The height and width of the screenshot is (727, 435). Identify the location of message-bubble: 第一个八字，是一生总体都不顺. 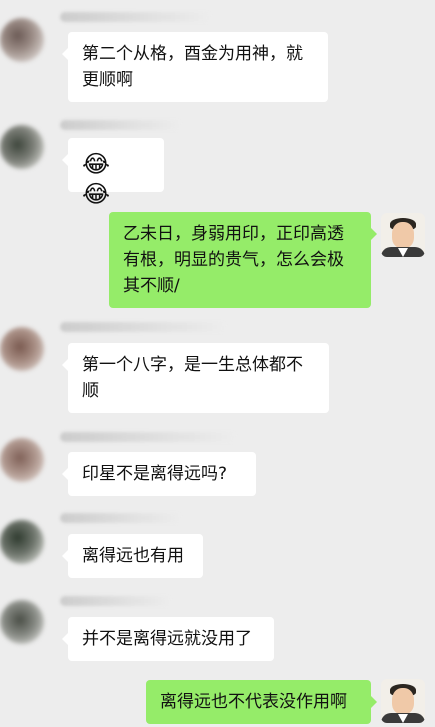
(195, 378).